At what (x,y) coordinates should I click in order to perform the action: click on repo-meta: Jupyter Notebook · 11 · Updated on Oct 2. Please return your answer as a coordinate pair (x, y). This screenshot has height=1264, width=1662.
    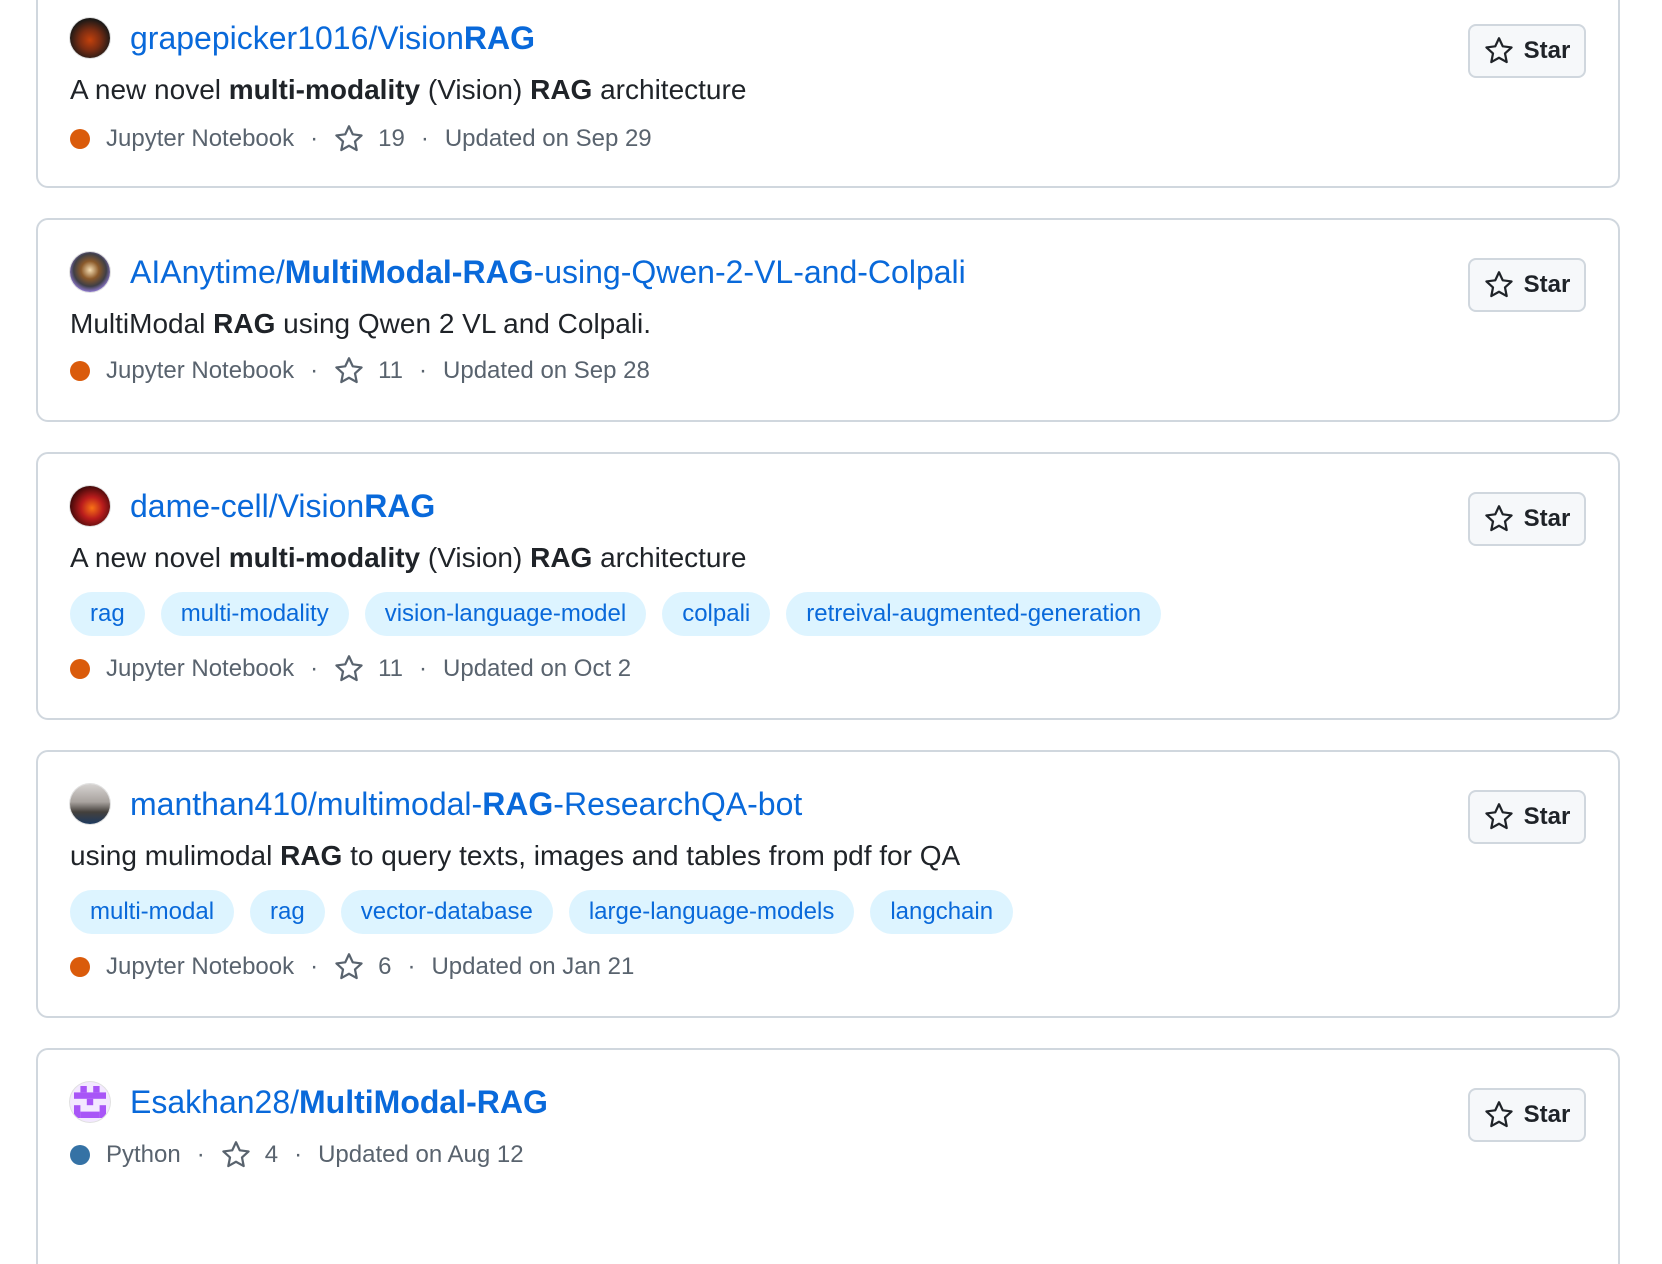
    Looking at the image, I should click on (350, 669).